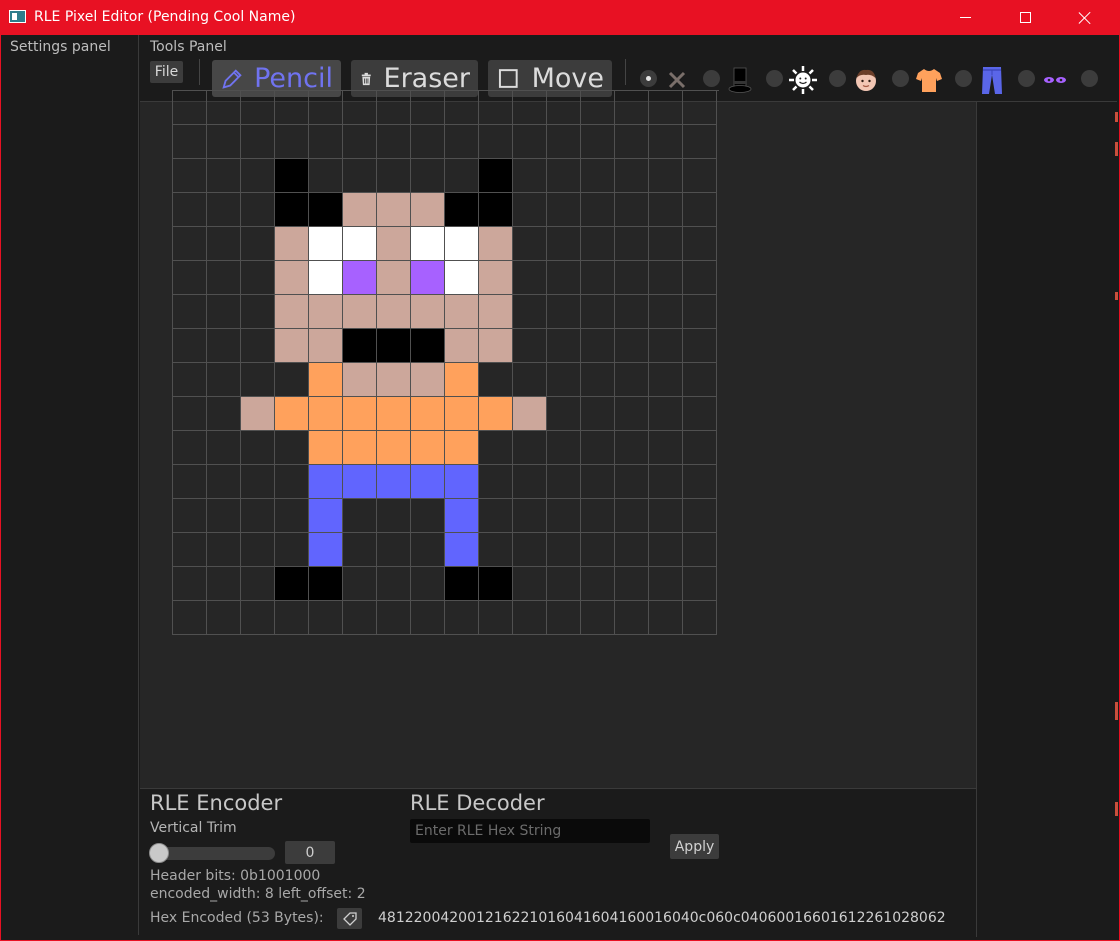  Describe the element at coordinates (929, 80) in the screenshot. I see `shirt-icon` at that location.